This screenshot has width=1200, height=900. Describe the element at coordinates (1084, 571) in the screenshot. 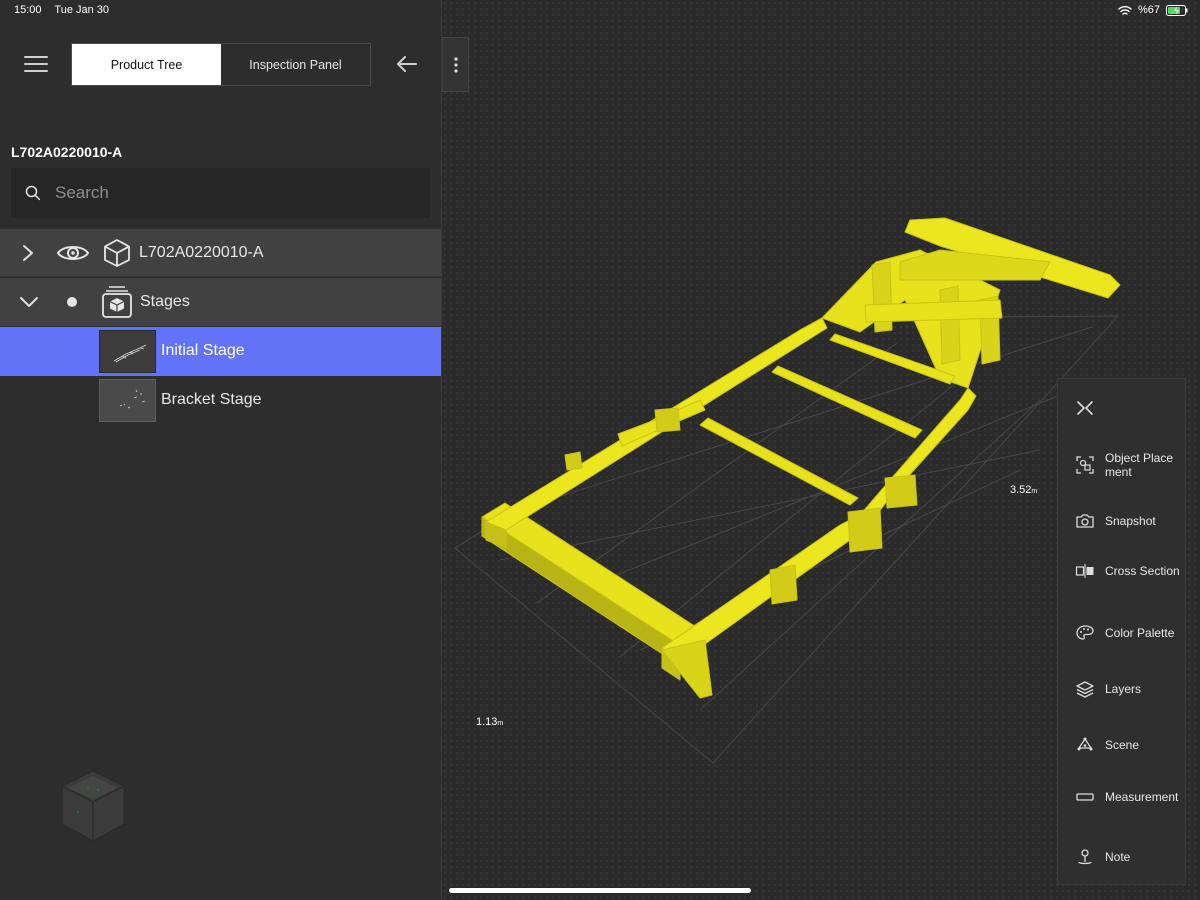

I see `cross-section-icon` at that location.